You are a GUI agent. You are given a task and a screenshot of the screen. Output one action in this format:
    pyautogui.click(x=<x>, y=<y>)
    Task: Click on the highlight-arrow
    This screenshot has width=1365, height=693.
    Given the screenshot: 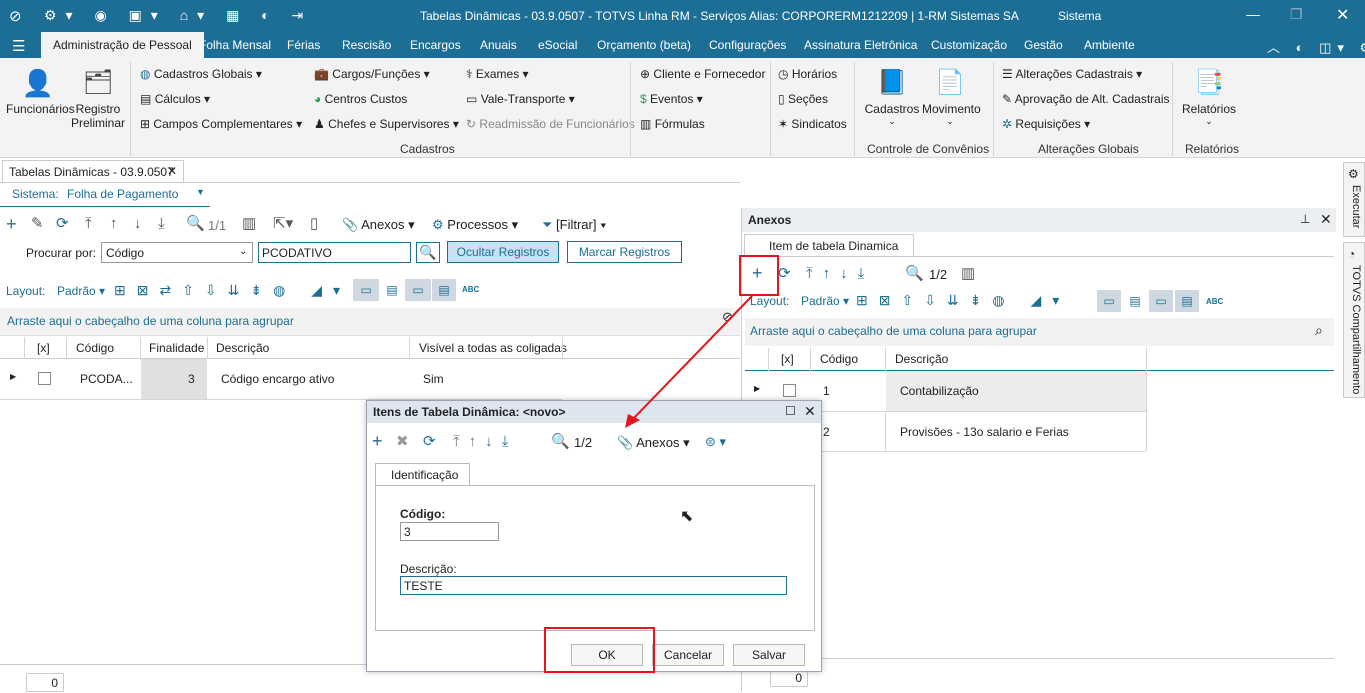 What is the action you would take?
    pyautogui.click(x=689, y=361)
    